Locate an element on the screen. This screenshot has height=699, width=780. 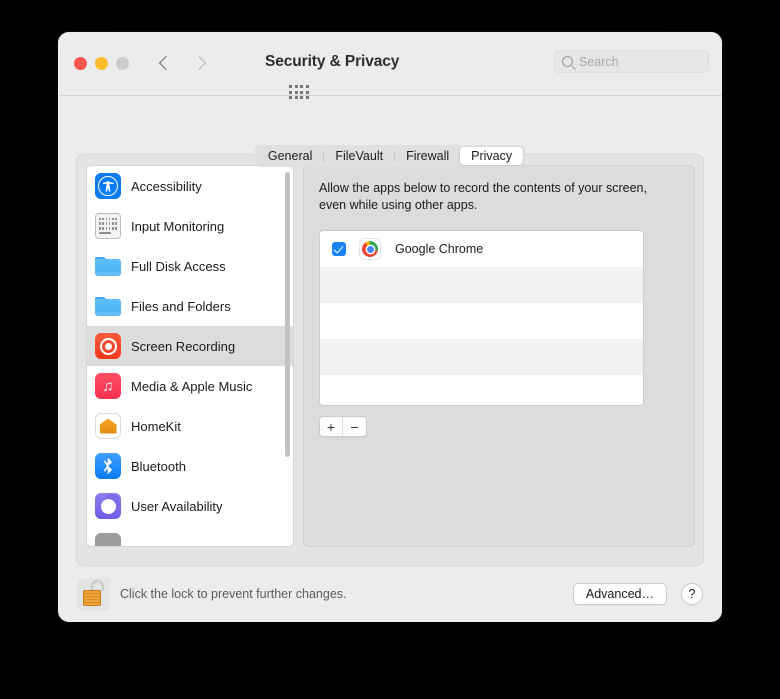
add-remove-buttons: + − is located at coordinates (343, 426).